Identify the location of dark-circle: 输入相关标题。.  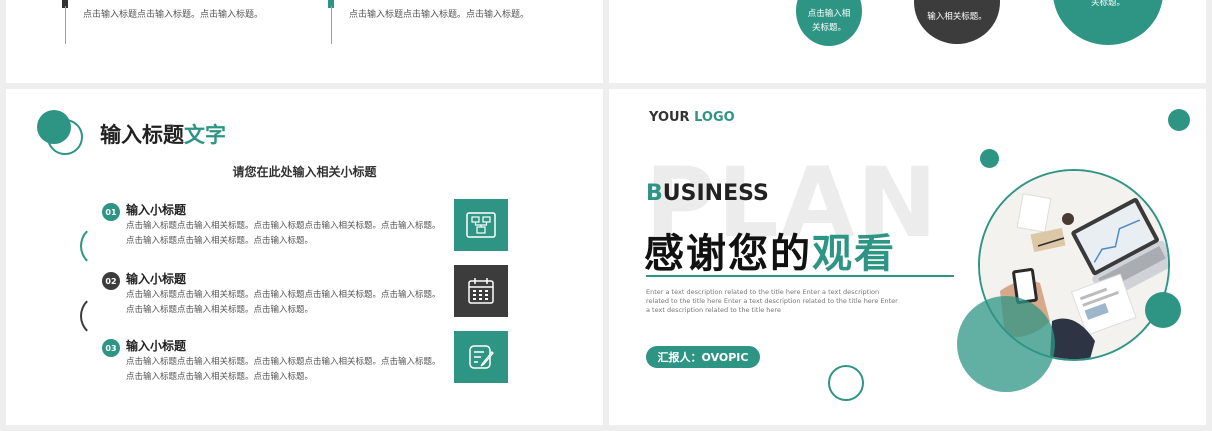
(957, 22).